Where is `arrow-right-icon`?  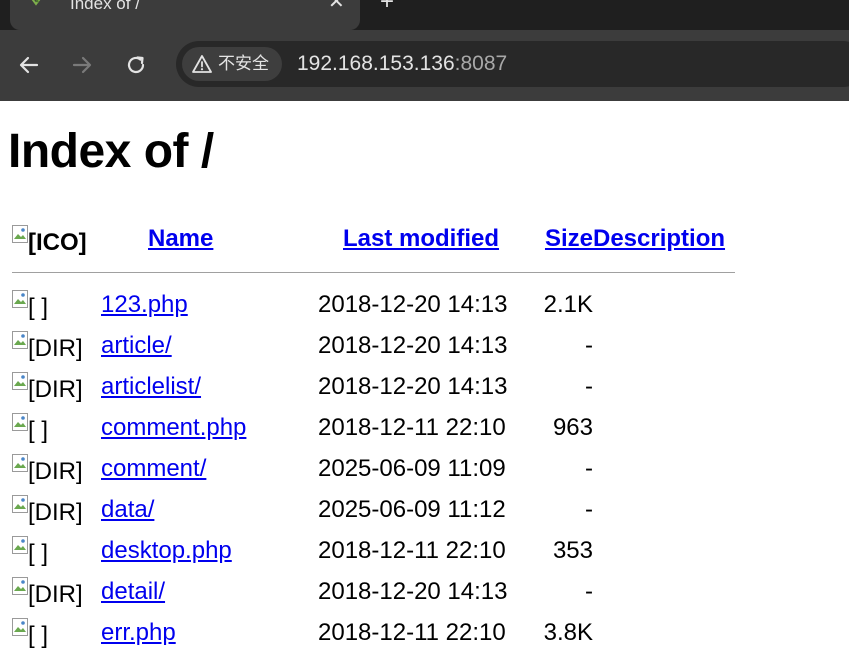
arrow-right-icon is located at coordinates (82, 65).